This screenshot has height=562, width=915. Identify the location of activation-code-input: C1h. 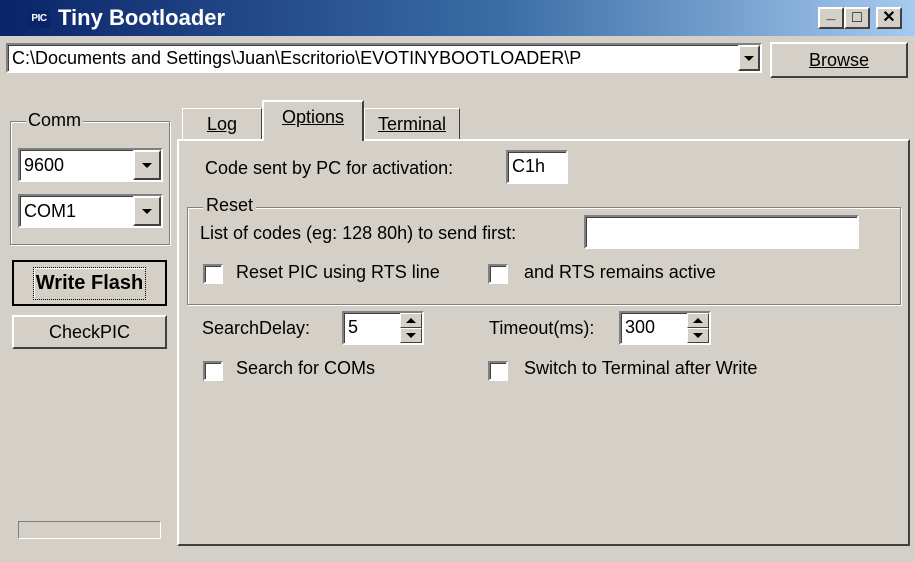
(537, 167).